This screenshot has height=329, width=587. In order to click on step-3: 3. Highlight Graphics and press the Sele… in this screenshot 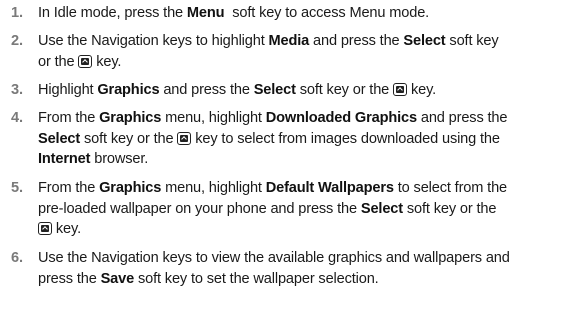, I will do `click(293, 90)`.